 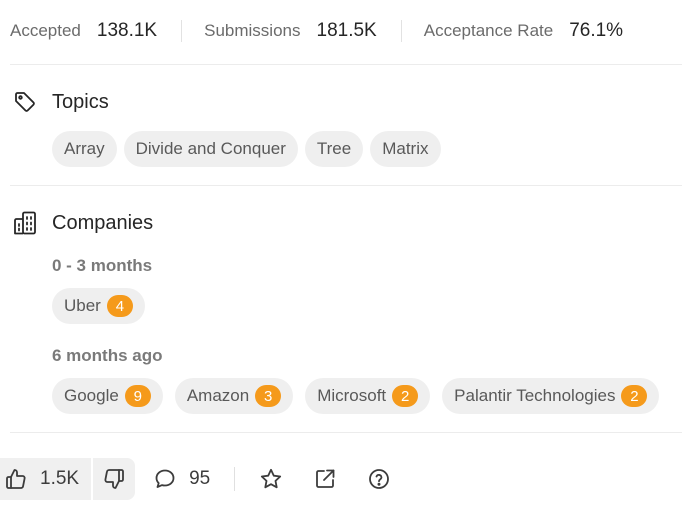 What do you see at coordinates (137, 396) in the screenshot?
I see `company-count-badge: 9` at bounding box center [137, 396].